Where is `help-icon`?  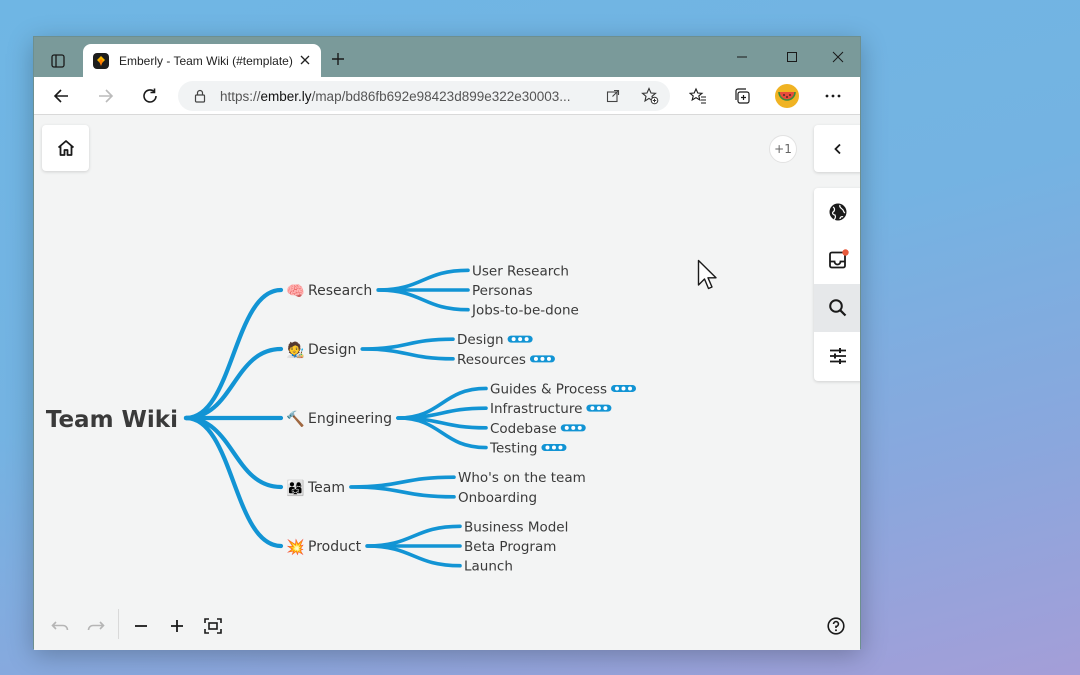
help-icon is located at coordinates (836, 626).